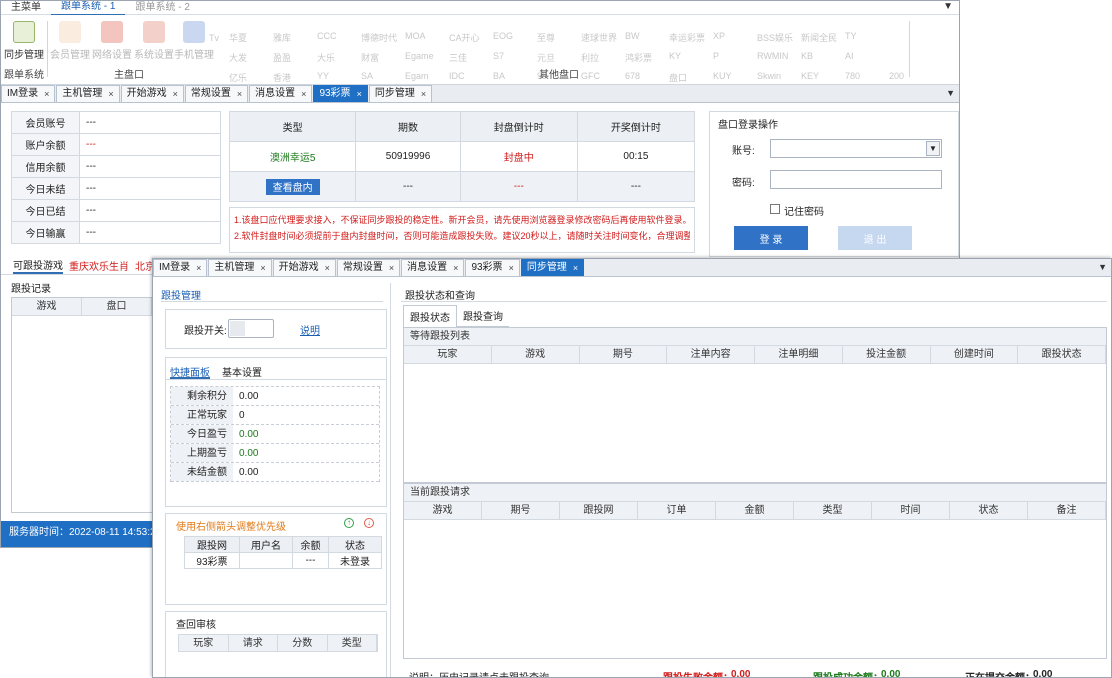 This screenshot has width=1112, height=678. What do you see at coordinates (754, 301) in the screenshot?
I see `divider` at bounding box center [754, 301].